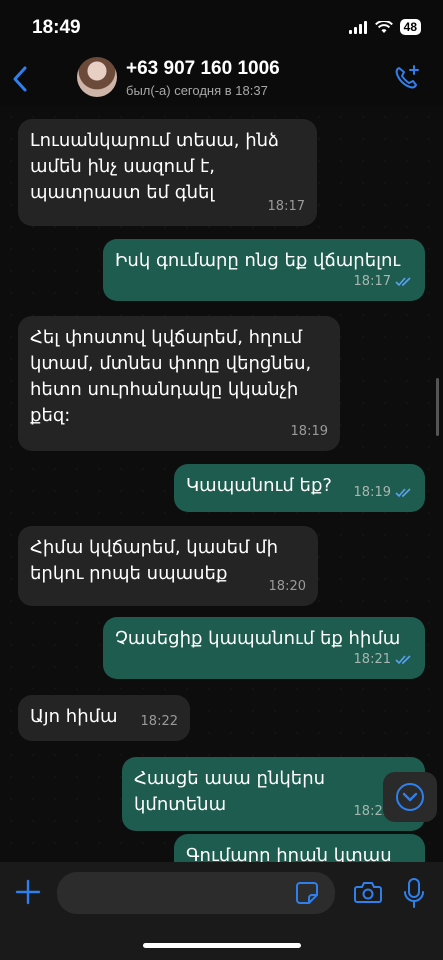  What do you see at coordinates (259, 485) in the screenshot?
I see `message-text: Կապանում եք?` at bounding box center [259, 485].